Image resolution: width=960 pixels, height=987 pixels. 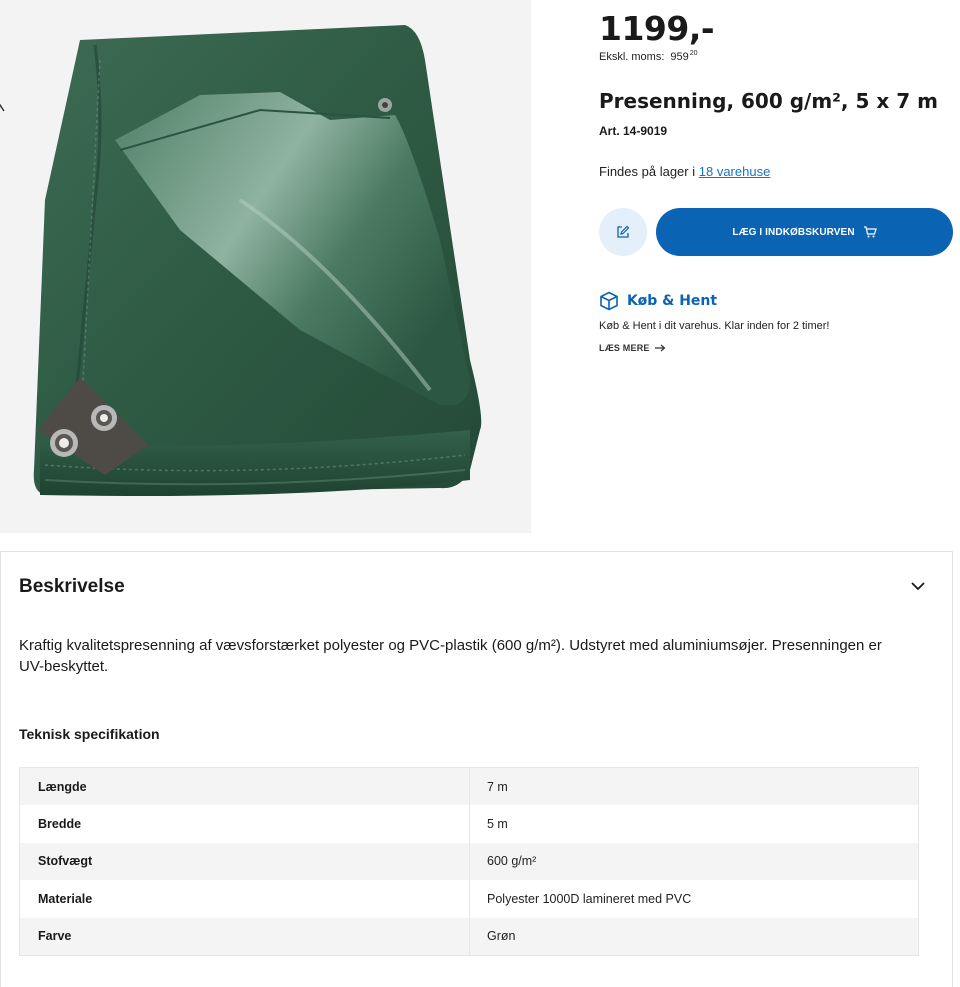 What do you see at coordinates (245, 824) in the screenshot?
I see `spec-label: Bredde` at bounding box center [245, 824].